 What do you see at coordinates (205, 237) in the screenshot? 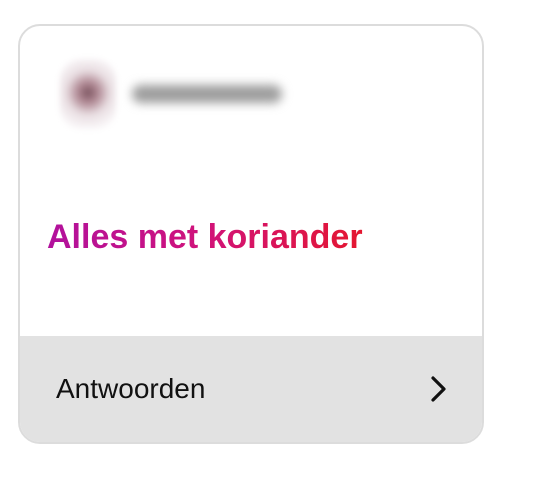
I see `question-text: Alles met koriander` at bounding box center [205, 237].